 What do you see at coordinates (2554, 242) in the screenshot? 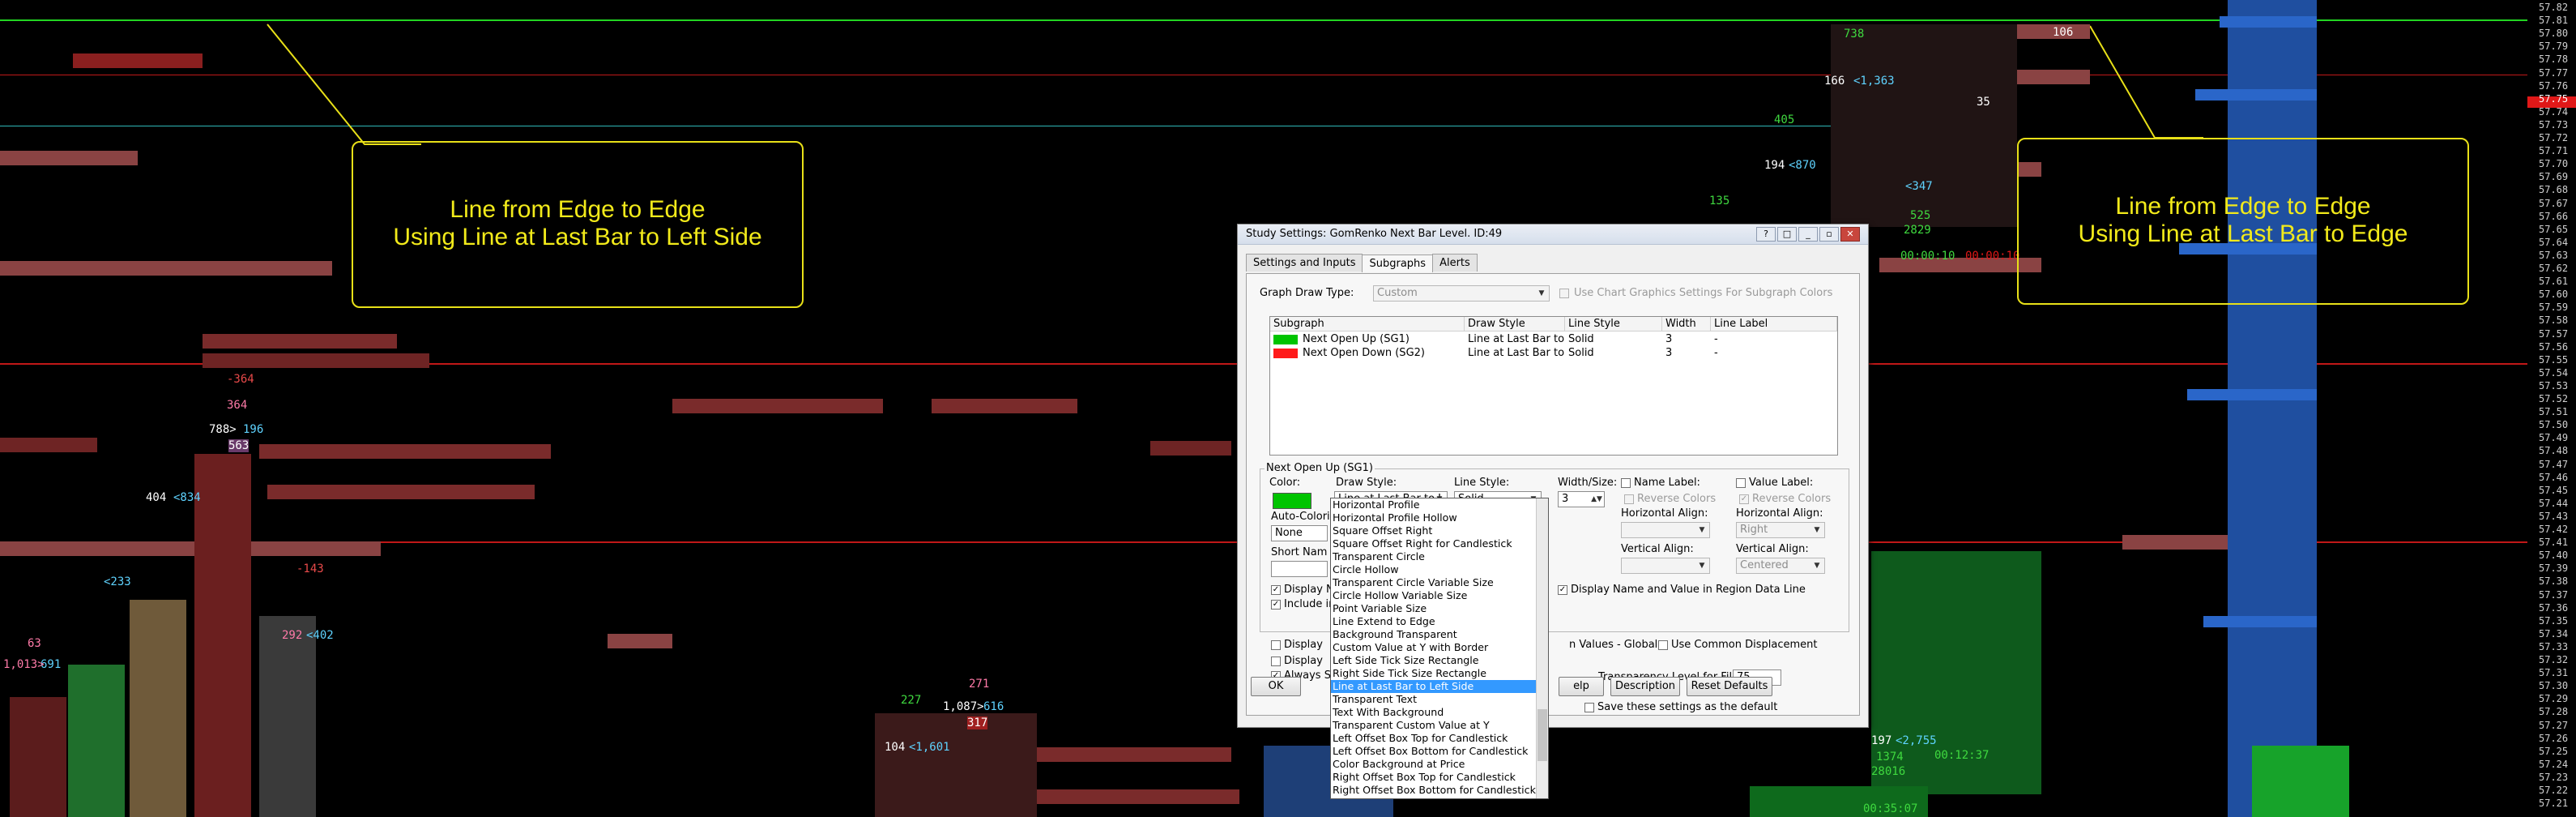
I see `price-label: 57.64` at bounding box center [2554, 242].